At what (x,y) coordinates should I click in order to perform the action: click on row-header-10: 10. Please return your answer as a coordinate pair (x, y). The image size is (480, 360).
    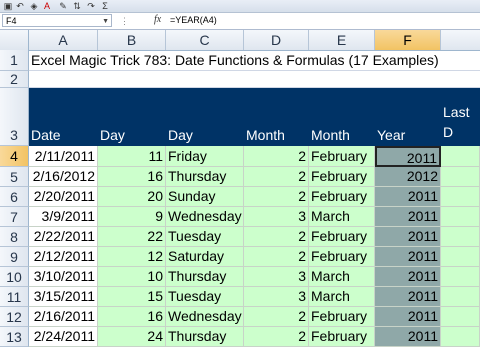
    Looking at the image, I should click on (14, 277).